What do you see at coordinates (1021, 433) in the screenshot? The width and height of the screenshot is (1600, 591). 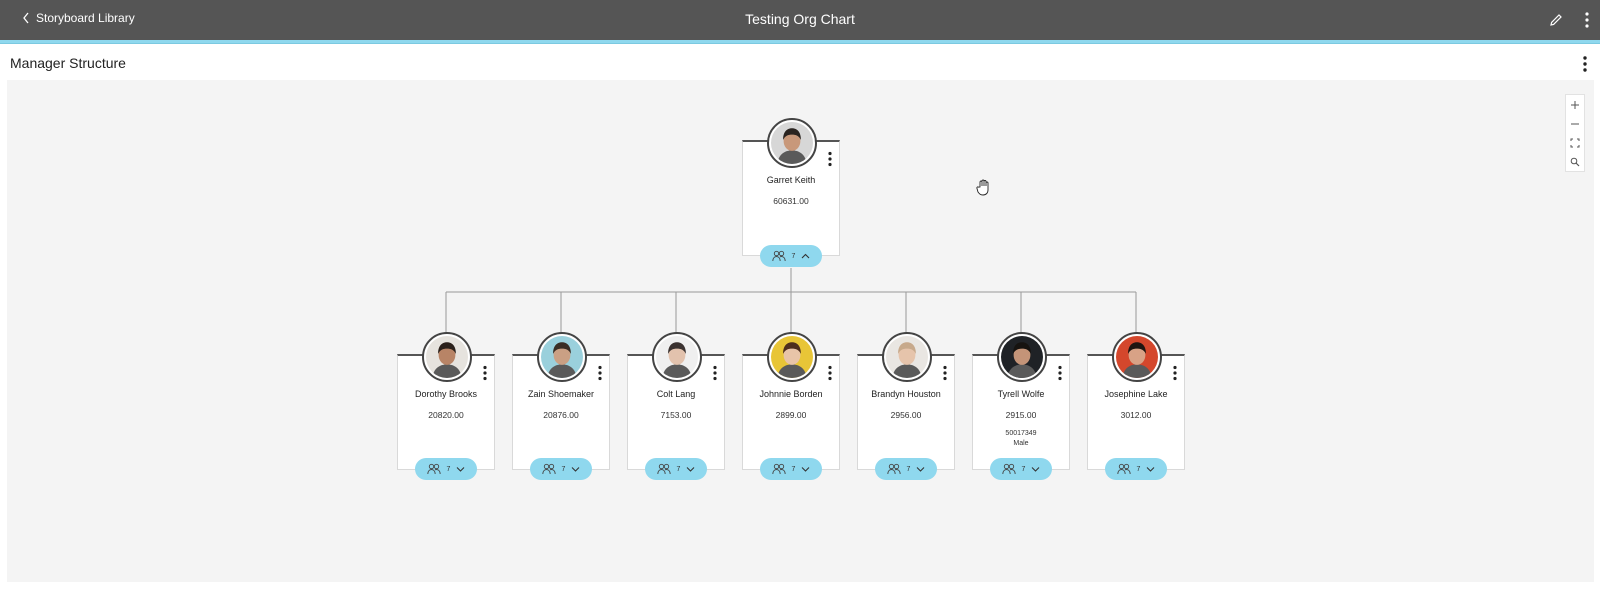 I see `node-employee-id: 50017349` at bounding box center [1021, 433].